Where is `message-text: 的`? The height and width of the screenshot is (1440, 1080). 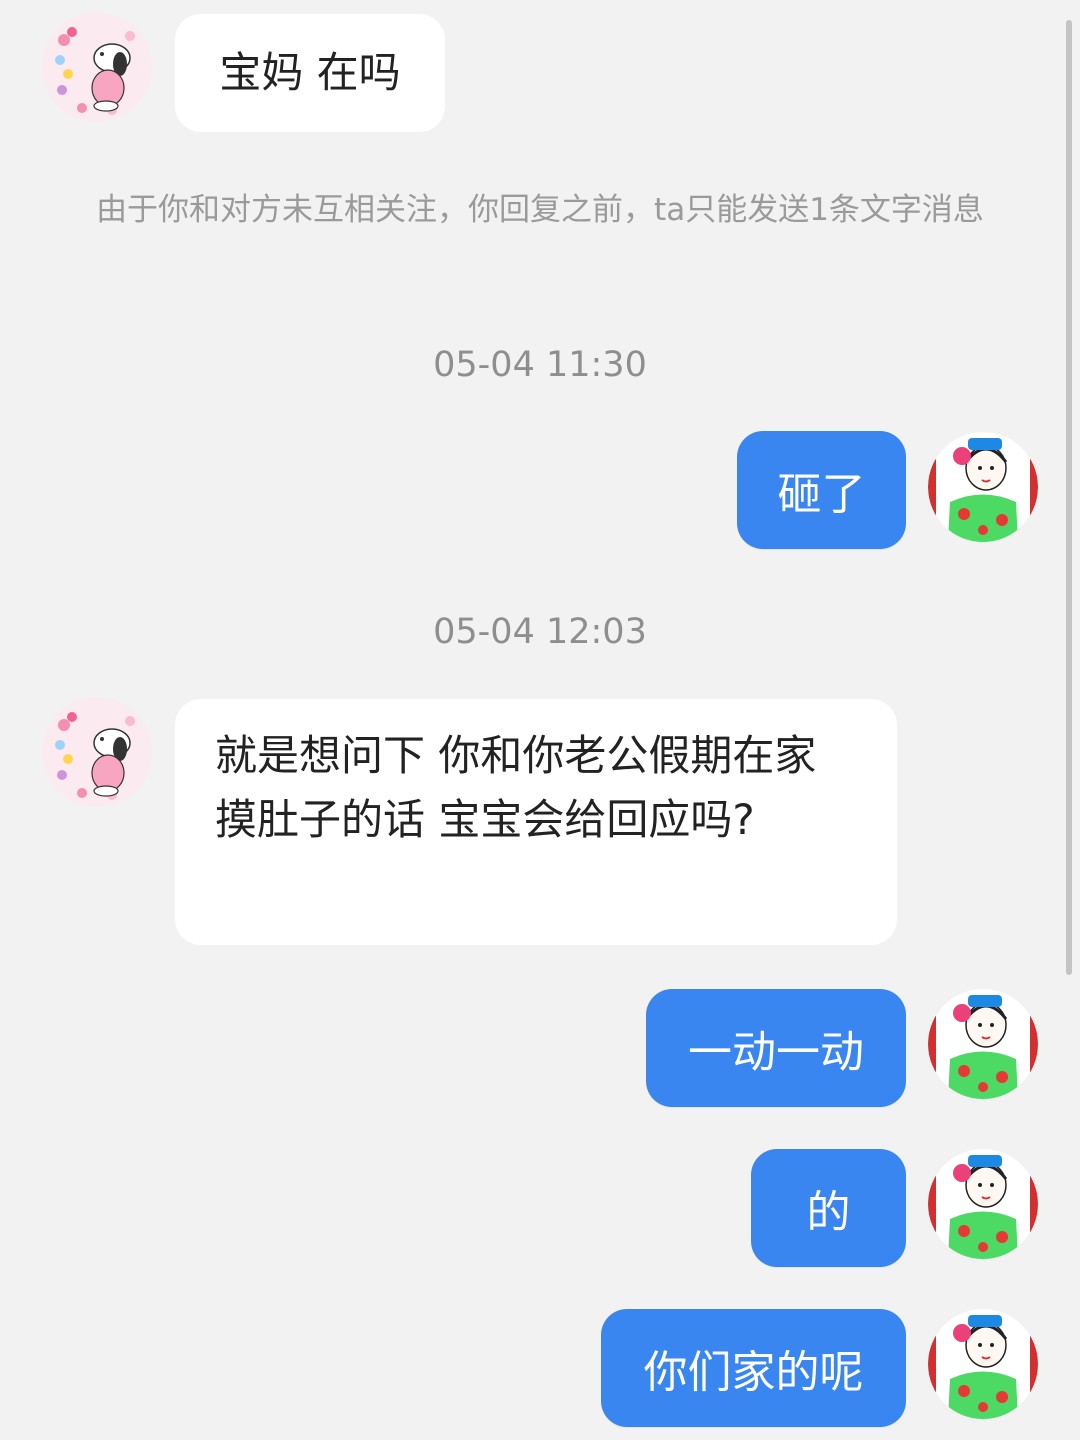
message-text: 的 is located at coordinates (828, 1212).